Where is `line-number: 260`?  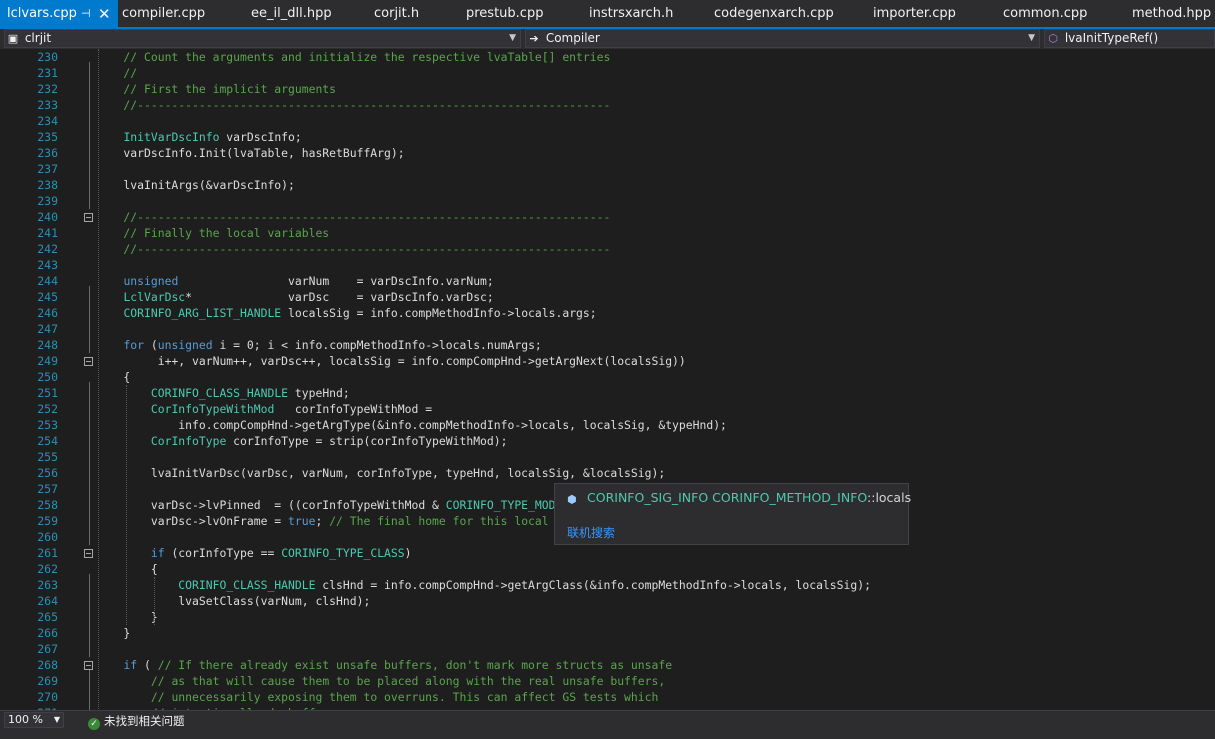 line-number: 260 is located at coordinates (47, 537).